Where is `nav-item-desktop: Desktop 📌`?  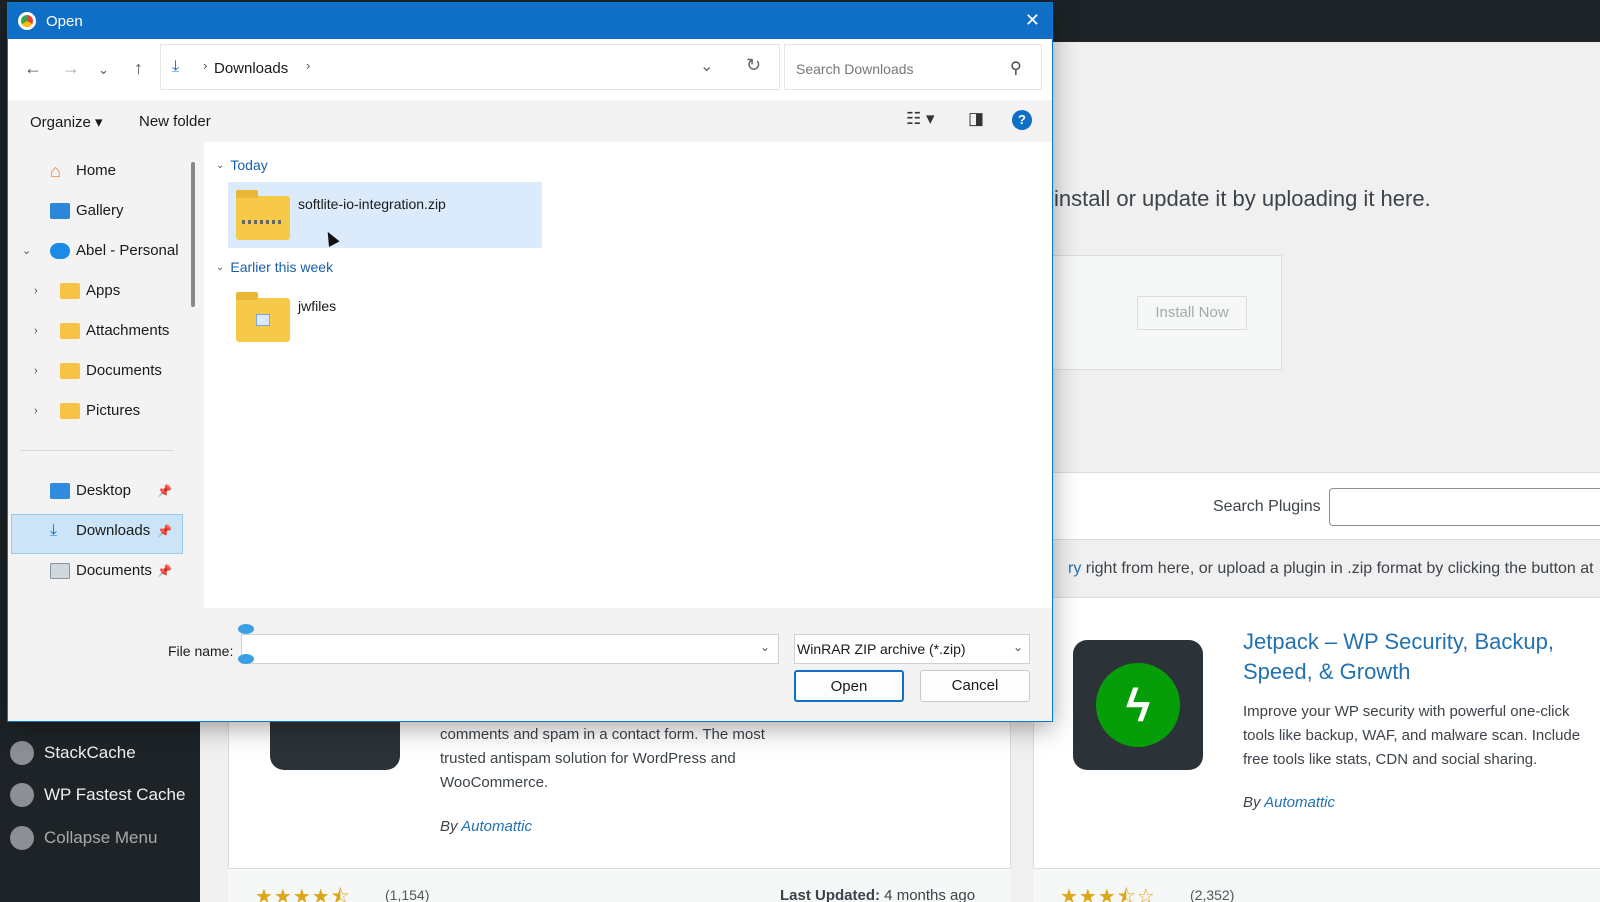
nav-item-desktop: Desktop 📌 is located at coordinates (105, 490).